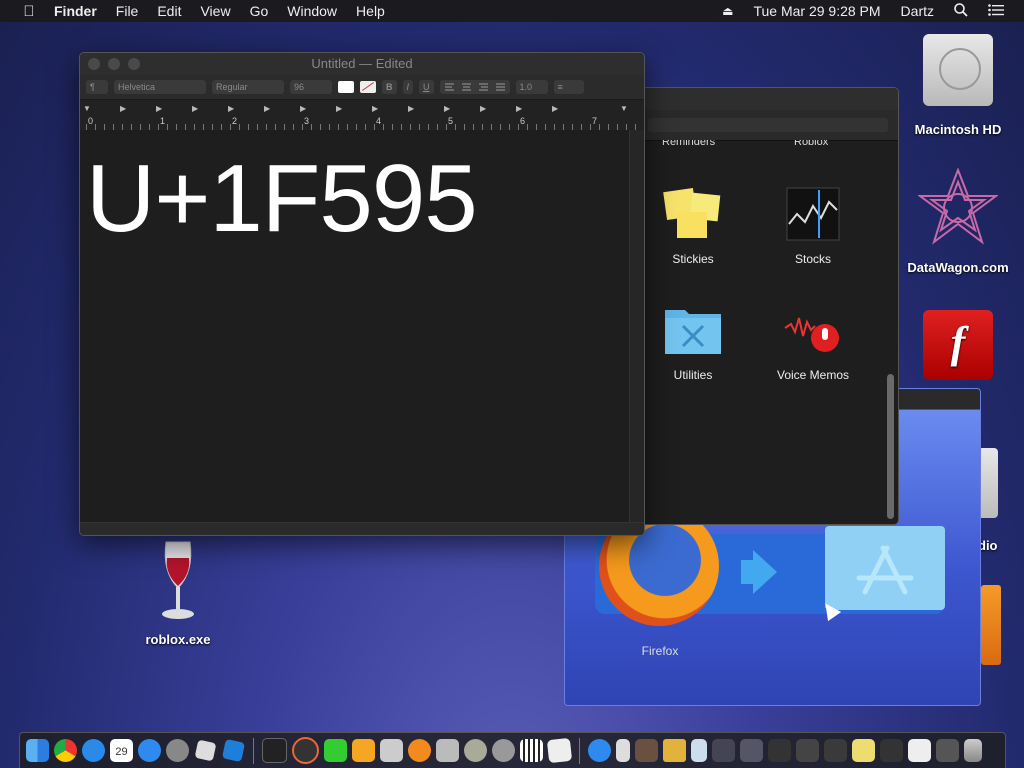  What do you see at coordinates (973, 750) in the screenshot?
I see `trash-icon` at bounding box center [973, 750].